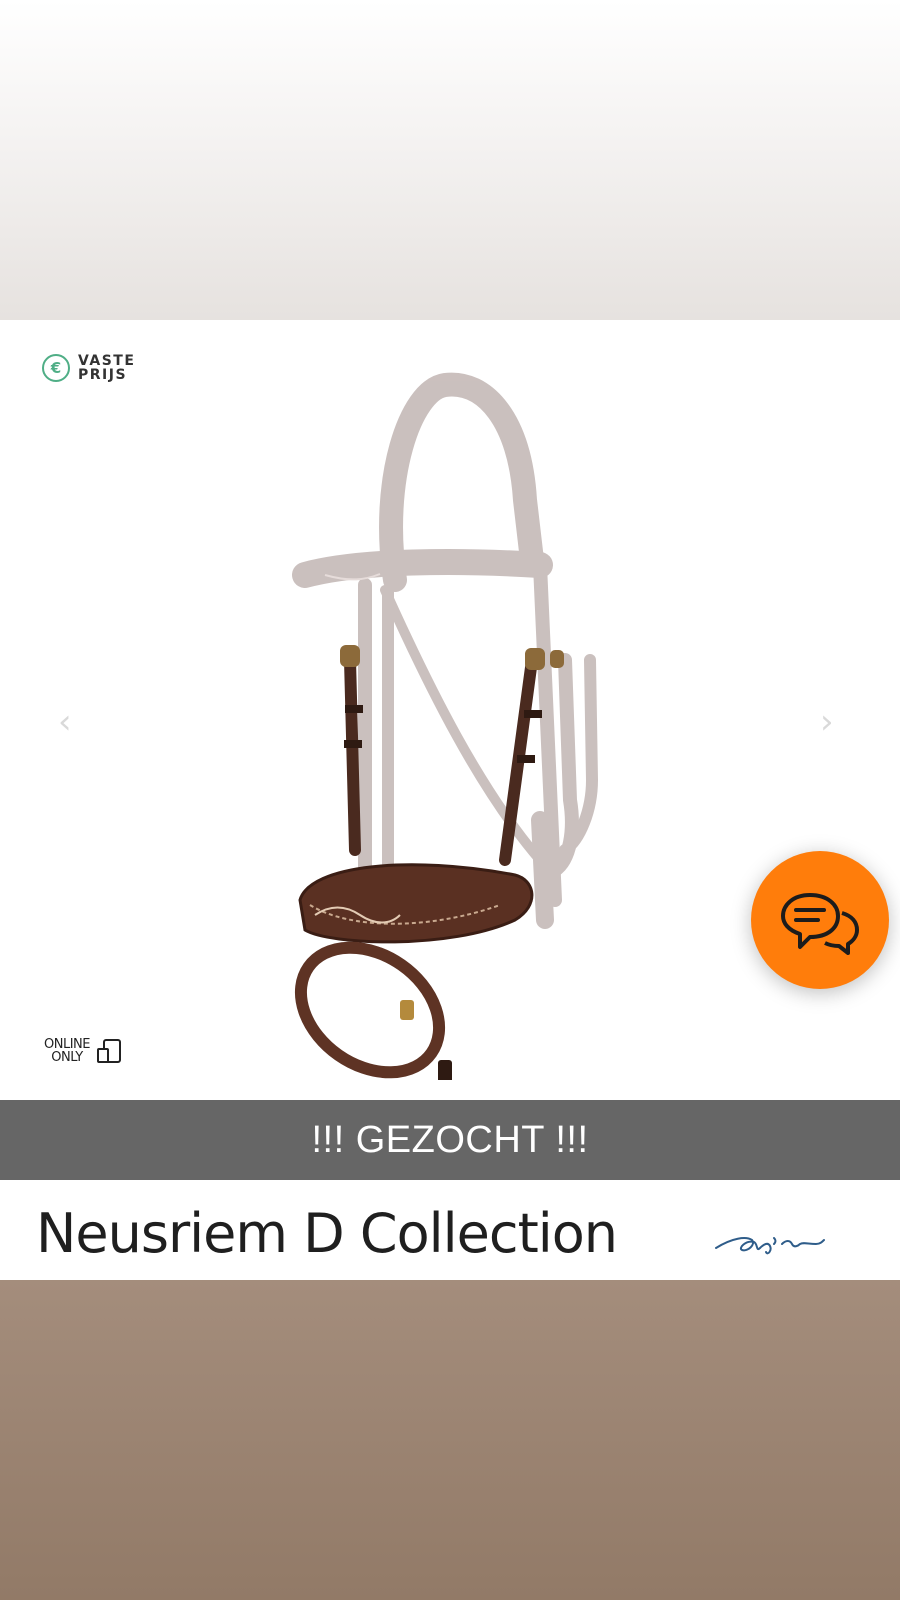 The width and height of the screenshot is (900, 1600). I want to click on price-badge-line1: VASTE, so click(107, 361).